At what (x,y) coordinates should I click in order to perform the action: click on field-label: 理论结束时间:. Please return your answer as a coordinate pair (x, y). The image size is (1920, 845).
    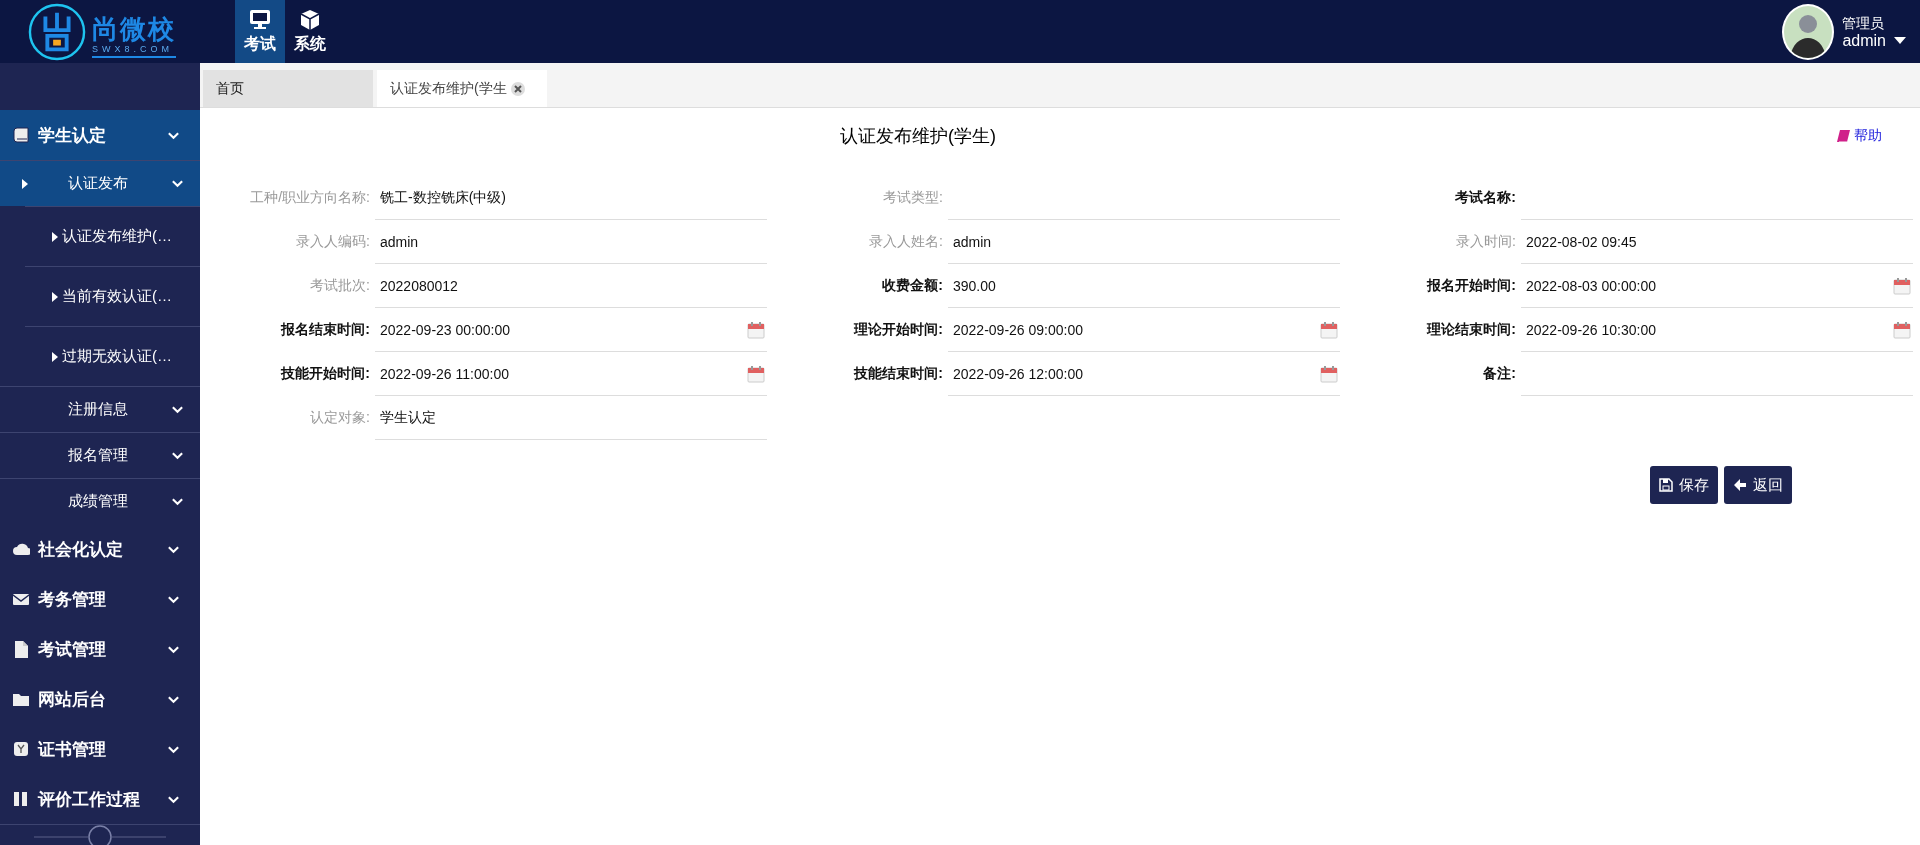
    Looking at the image, I should click on (1470, 329).